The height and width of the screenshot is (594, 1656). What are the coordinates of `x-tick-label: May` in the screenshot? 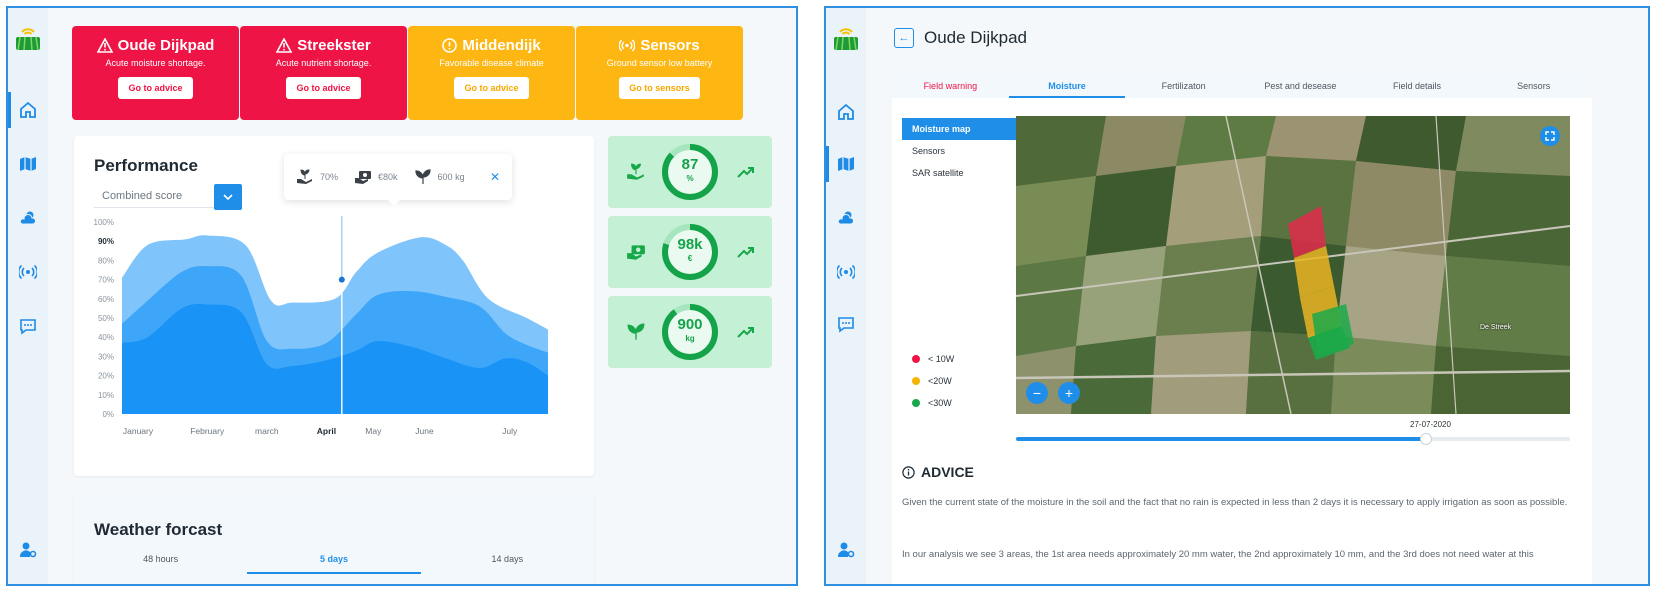 It's located at (373, 431).